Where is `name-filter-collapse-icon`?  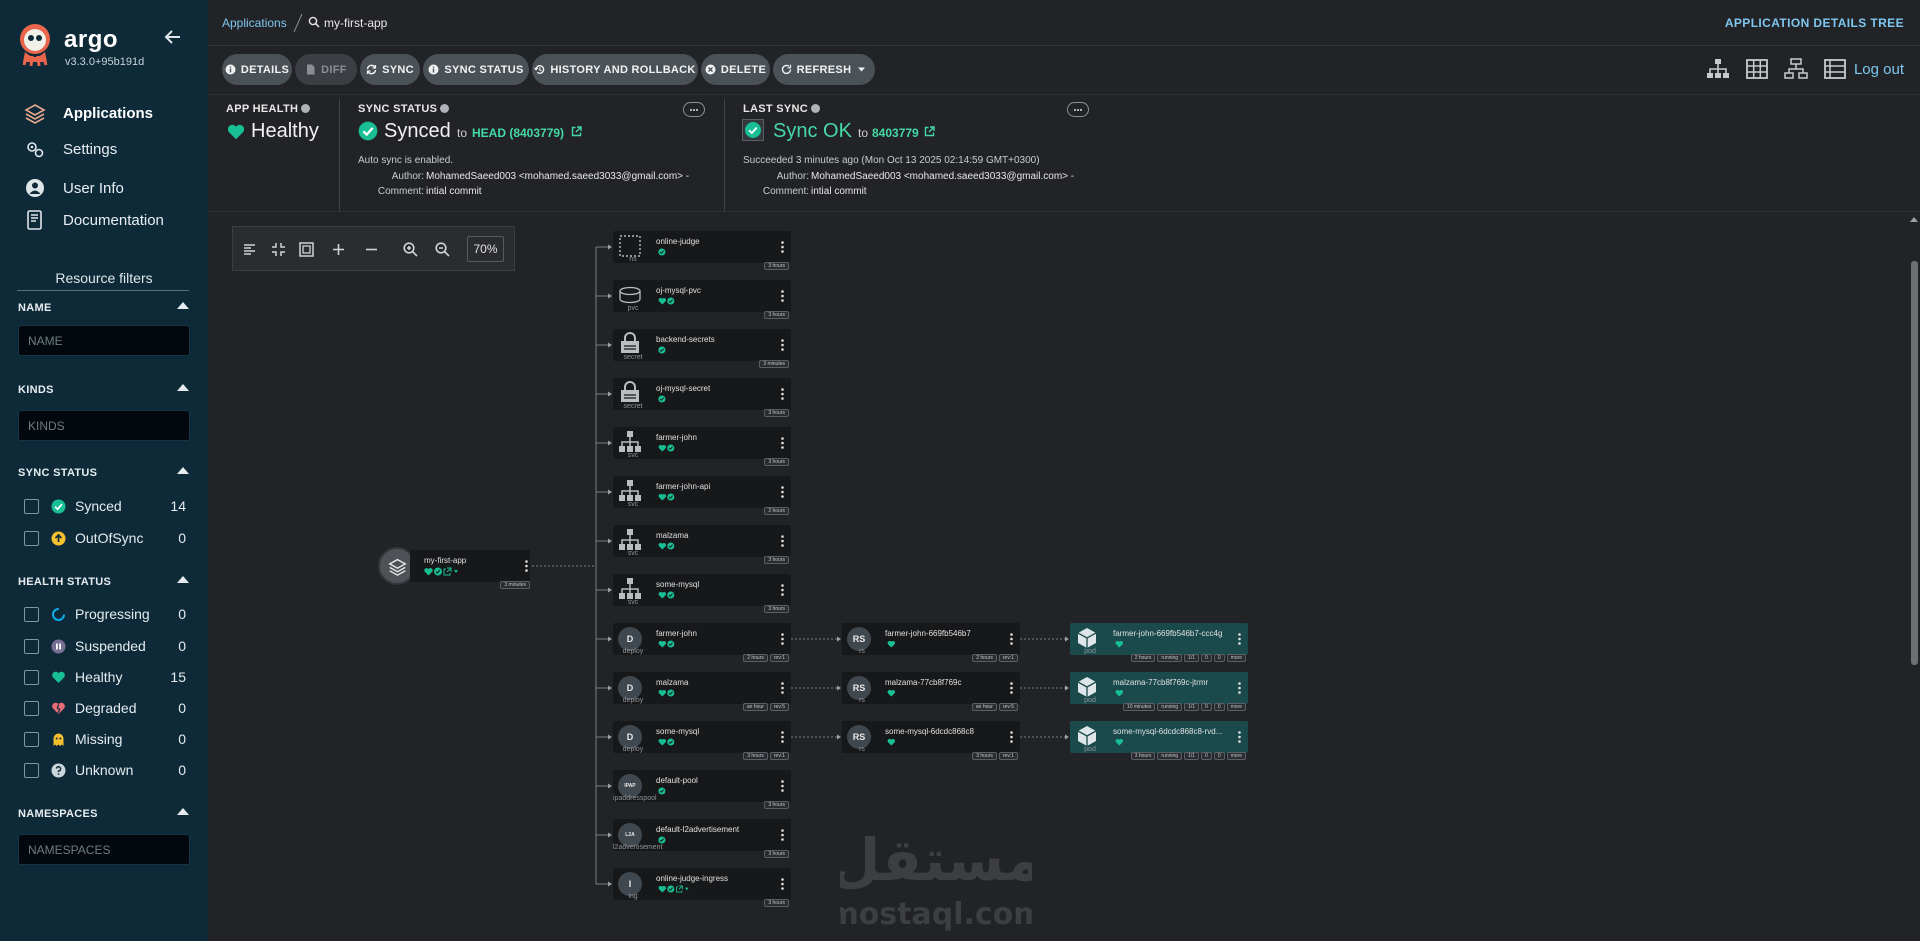
name-filter-collapse-icon is located at coordinates (183, 305).